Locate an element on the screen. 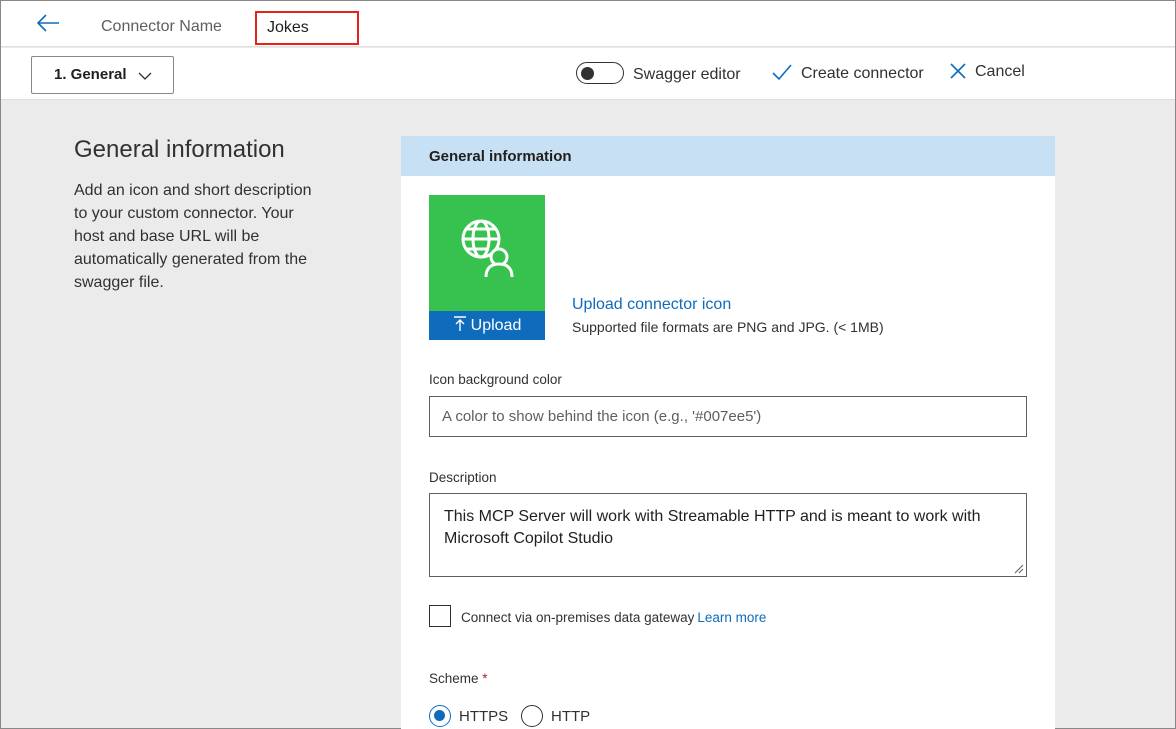 This screenshot has width=1176, height=729. scheme-https-label: HTTPS is located at coordinates (484, 716).